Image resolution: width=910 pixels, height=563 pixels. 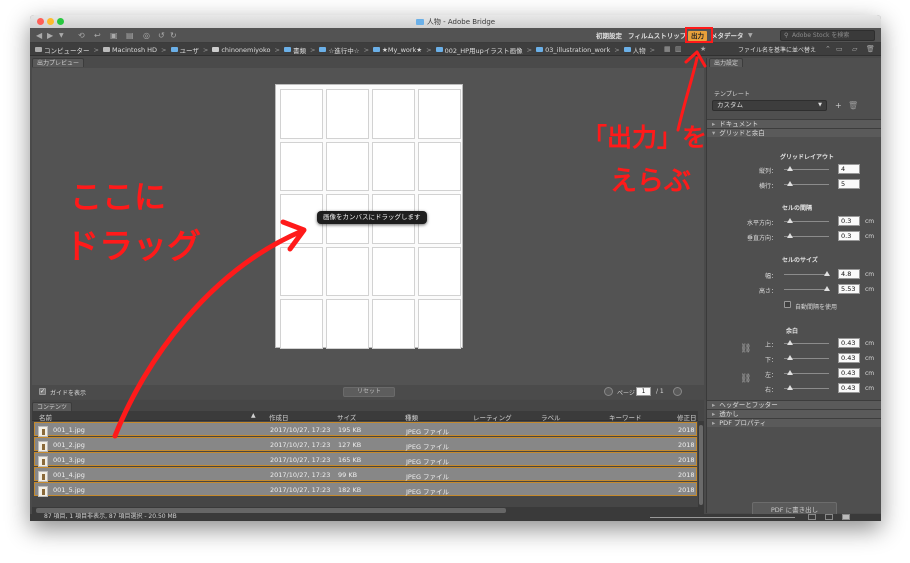 What do you see at coordinates (794, 132) in the screenshot?
I see `section-grid-margin: ▾ グリッドと余白` at bounding box center [794, 132].